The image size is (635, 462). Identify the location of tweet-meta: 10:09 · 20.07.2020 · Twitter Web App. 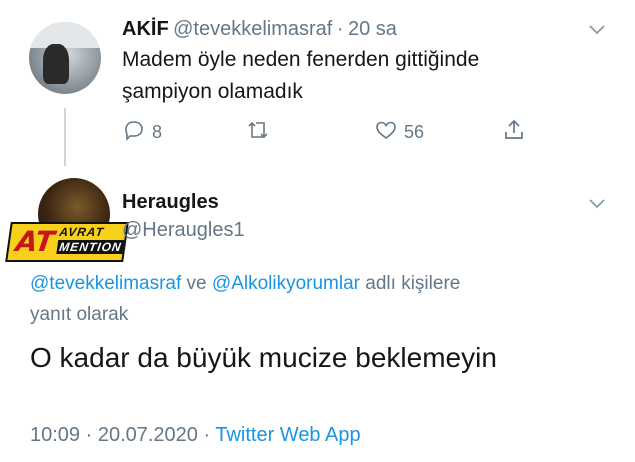
(195, 435).